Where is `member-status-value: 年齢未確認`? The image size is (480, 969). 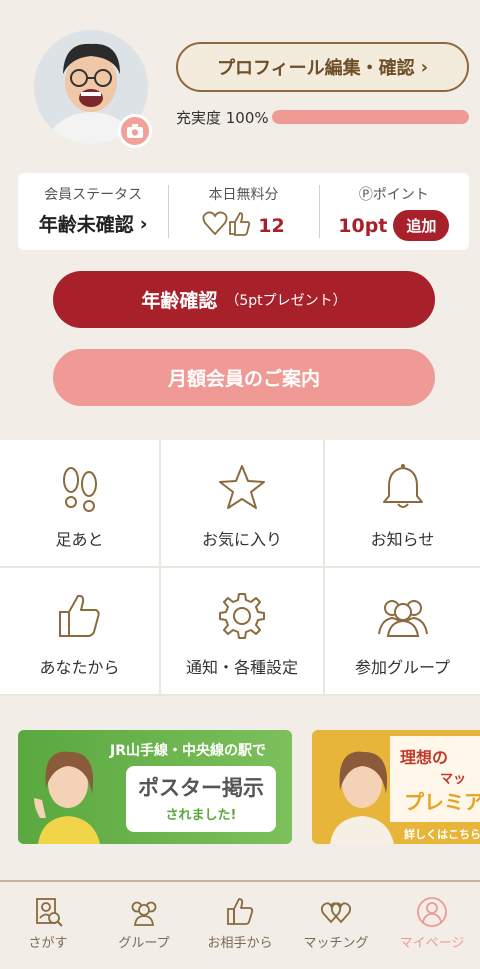
member-status-value: 年齢未確認 is located at coordinates (86, 225).